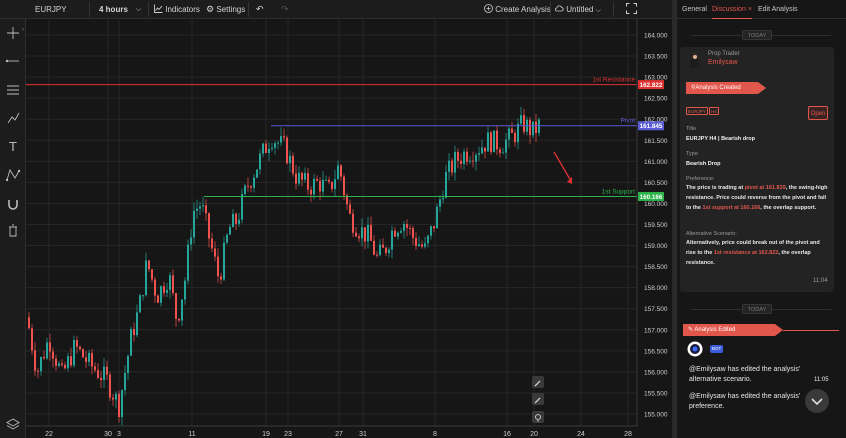 This screenshot has height=438, width=846. Describe the element at coordinates (732, 9) in the screenshot. I see `tab-discussion: Discussion ×` at that location.